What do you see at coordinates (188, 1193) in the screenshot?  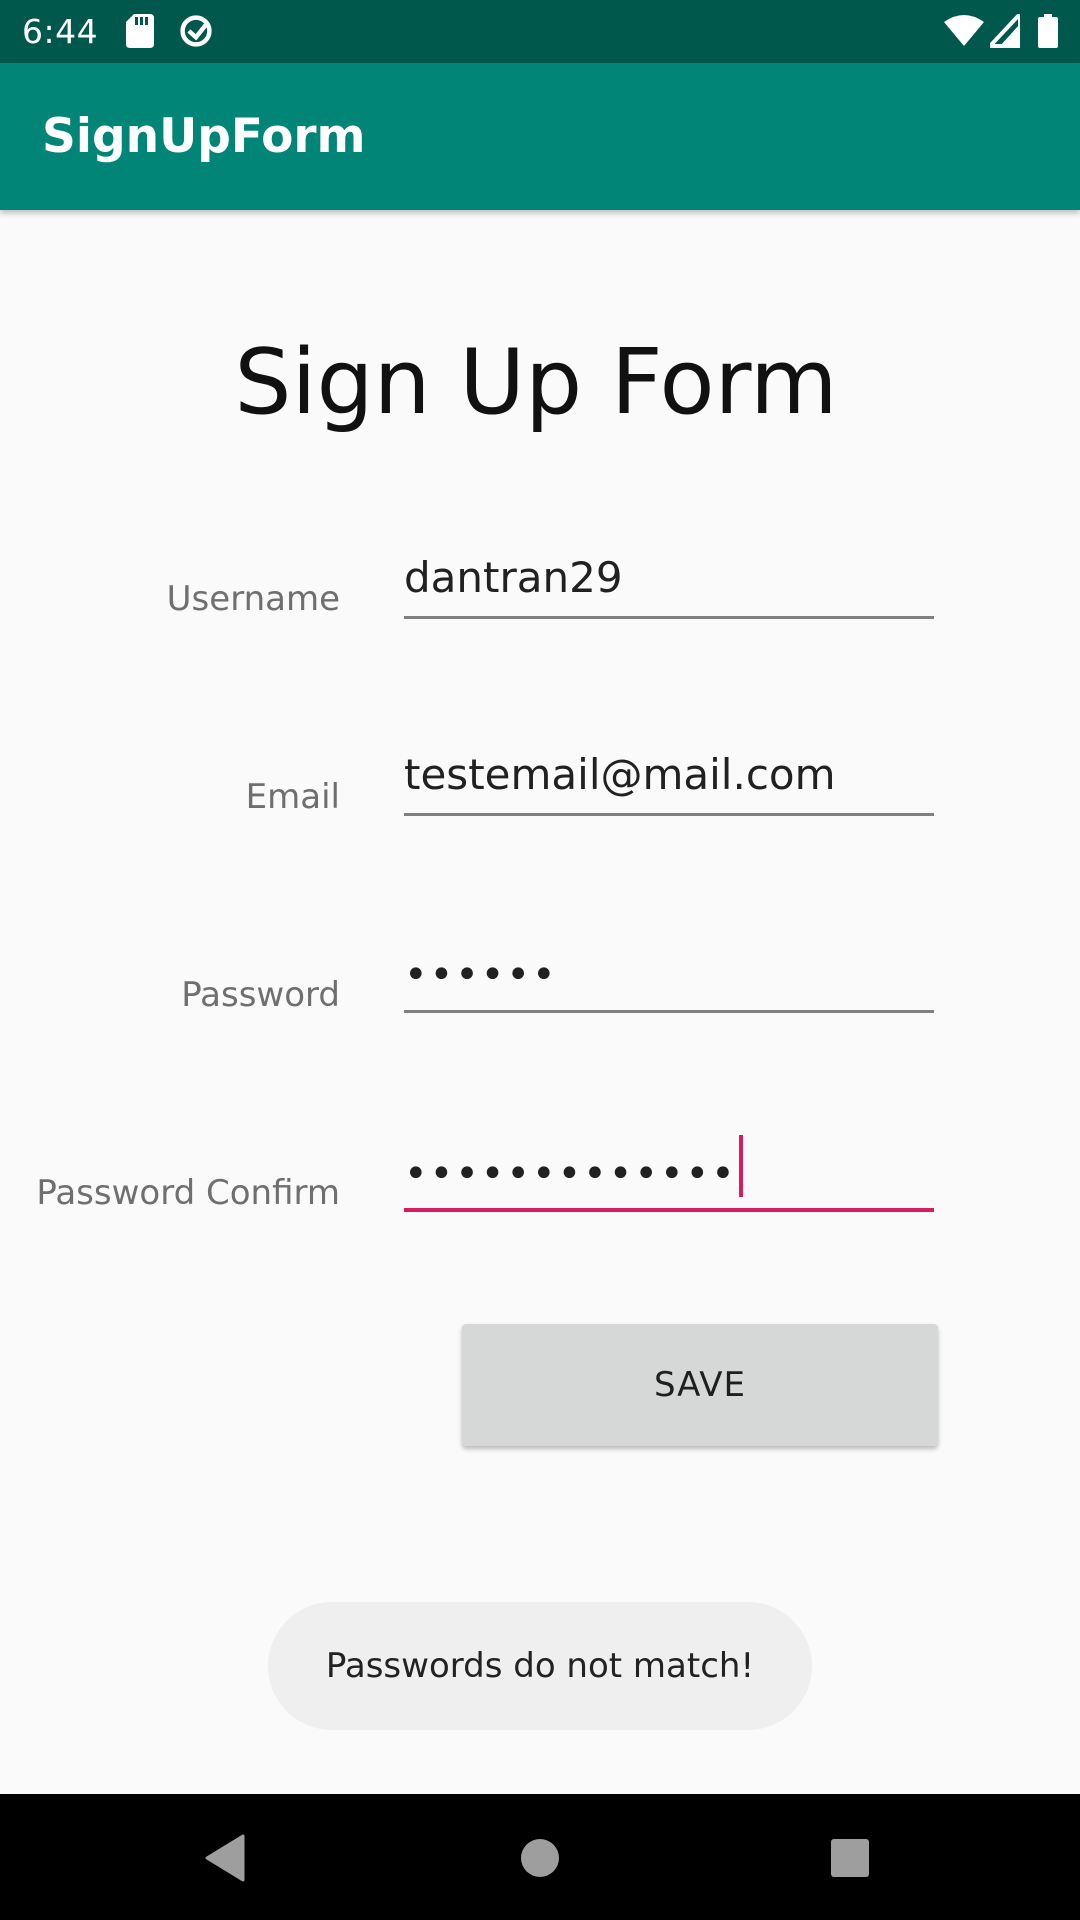 I see `password-confirm-label: Password Confirm` at bounding box center [188, 1193].